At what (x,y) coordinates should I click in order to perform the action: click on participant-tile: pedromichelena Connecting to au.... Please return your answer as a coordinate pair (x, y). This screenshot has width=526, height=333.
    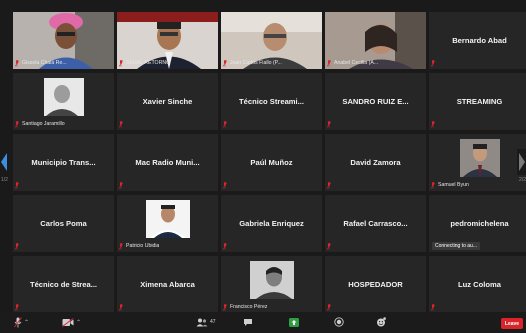
    Looking at the image, I should click on (477, 223).